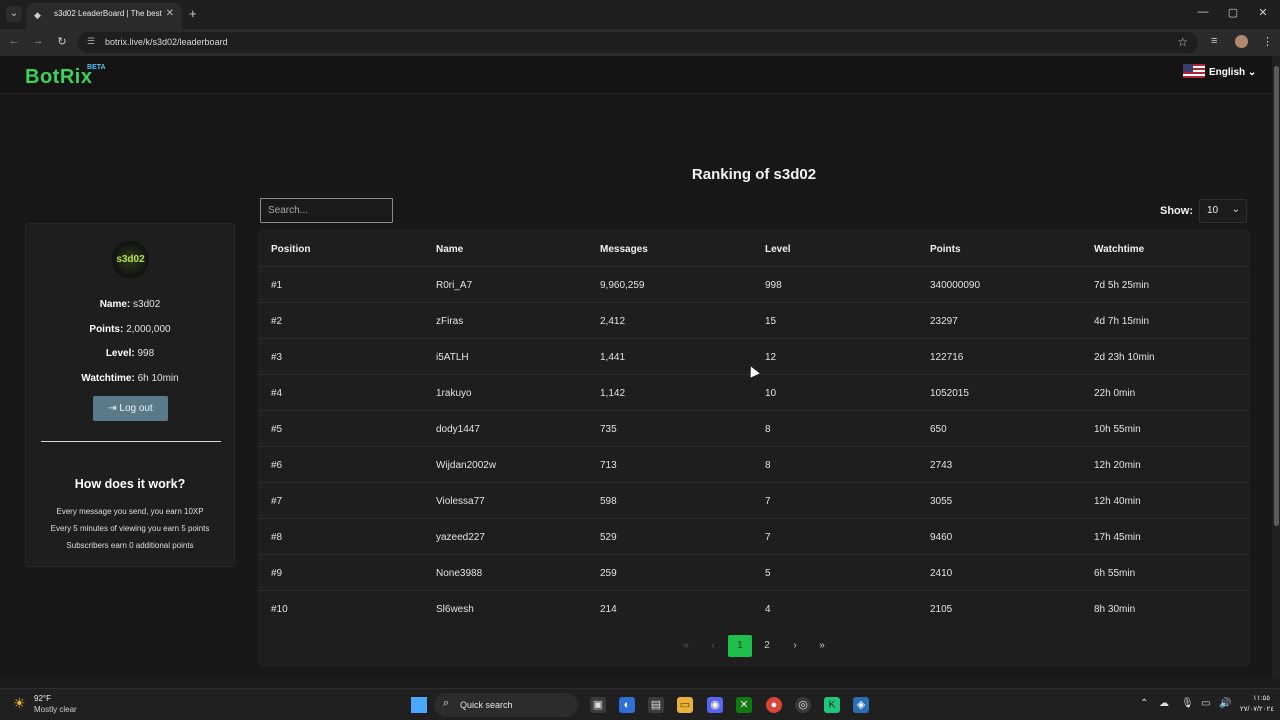 The width and height of the screenshot is (1280, 720). What do you see at coordinates (277, 321) in the screenshot?
I see `cell-position: #2` at bounding box center [277, 321].